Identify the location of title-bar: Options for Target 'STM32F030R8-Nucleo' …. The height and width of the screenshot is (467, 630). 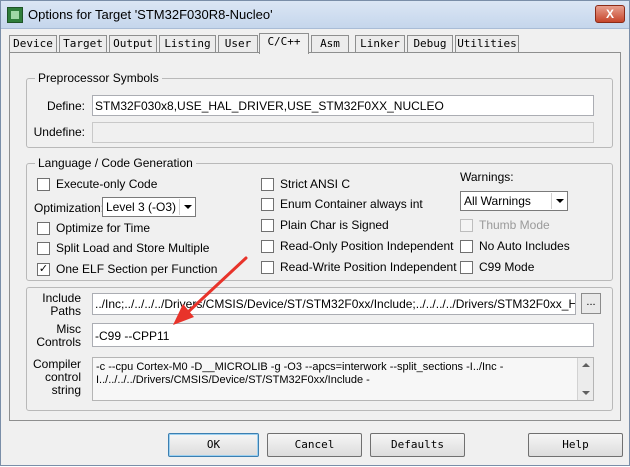
(315, 15).